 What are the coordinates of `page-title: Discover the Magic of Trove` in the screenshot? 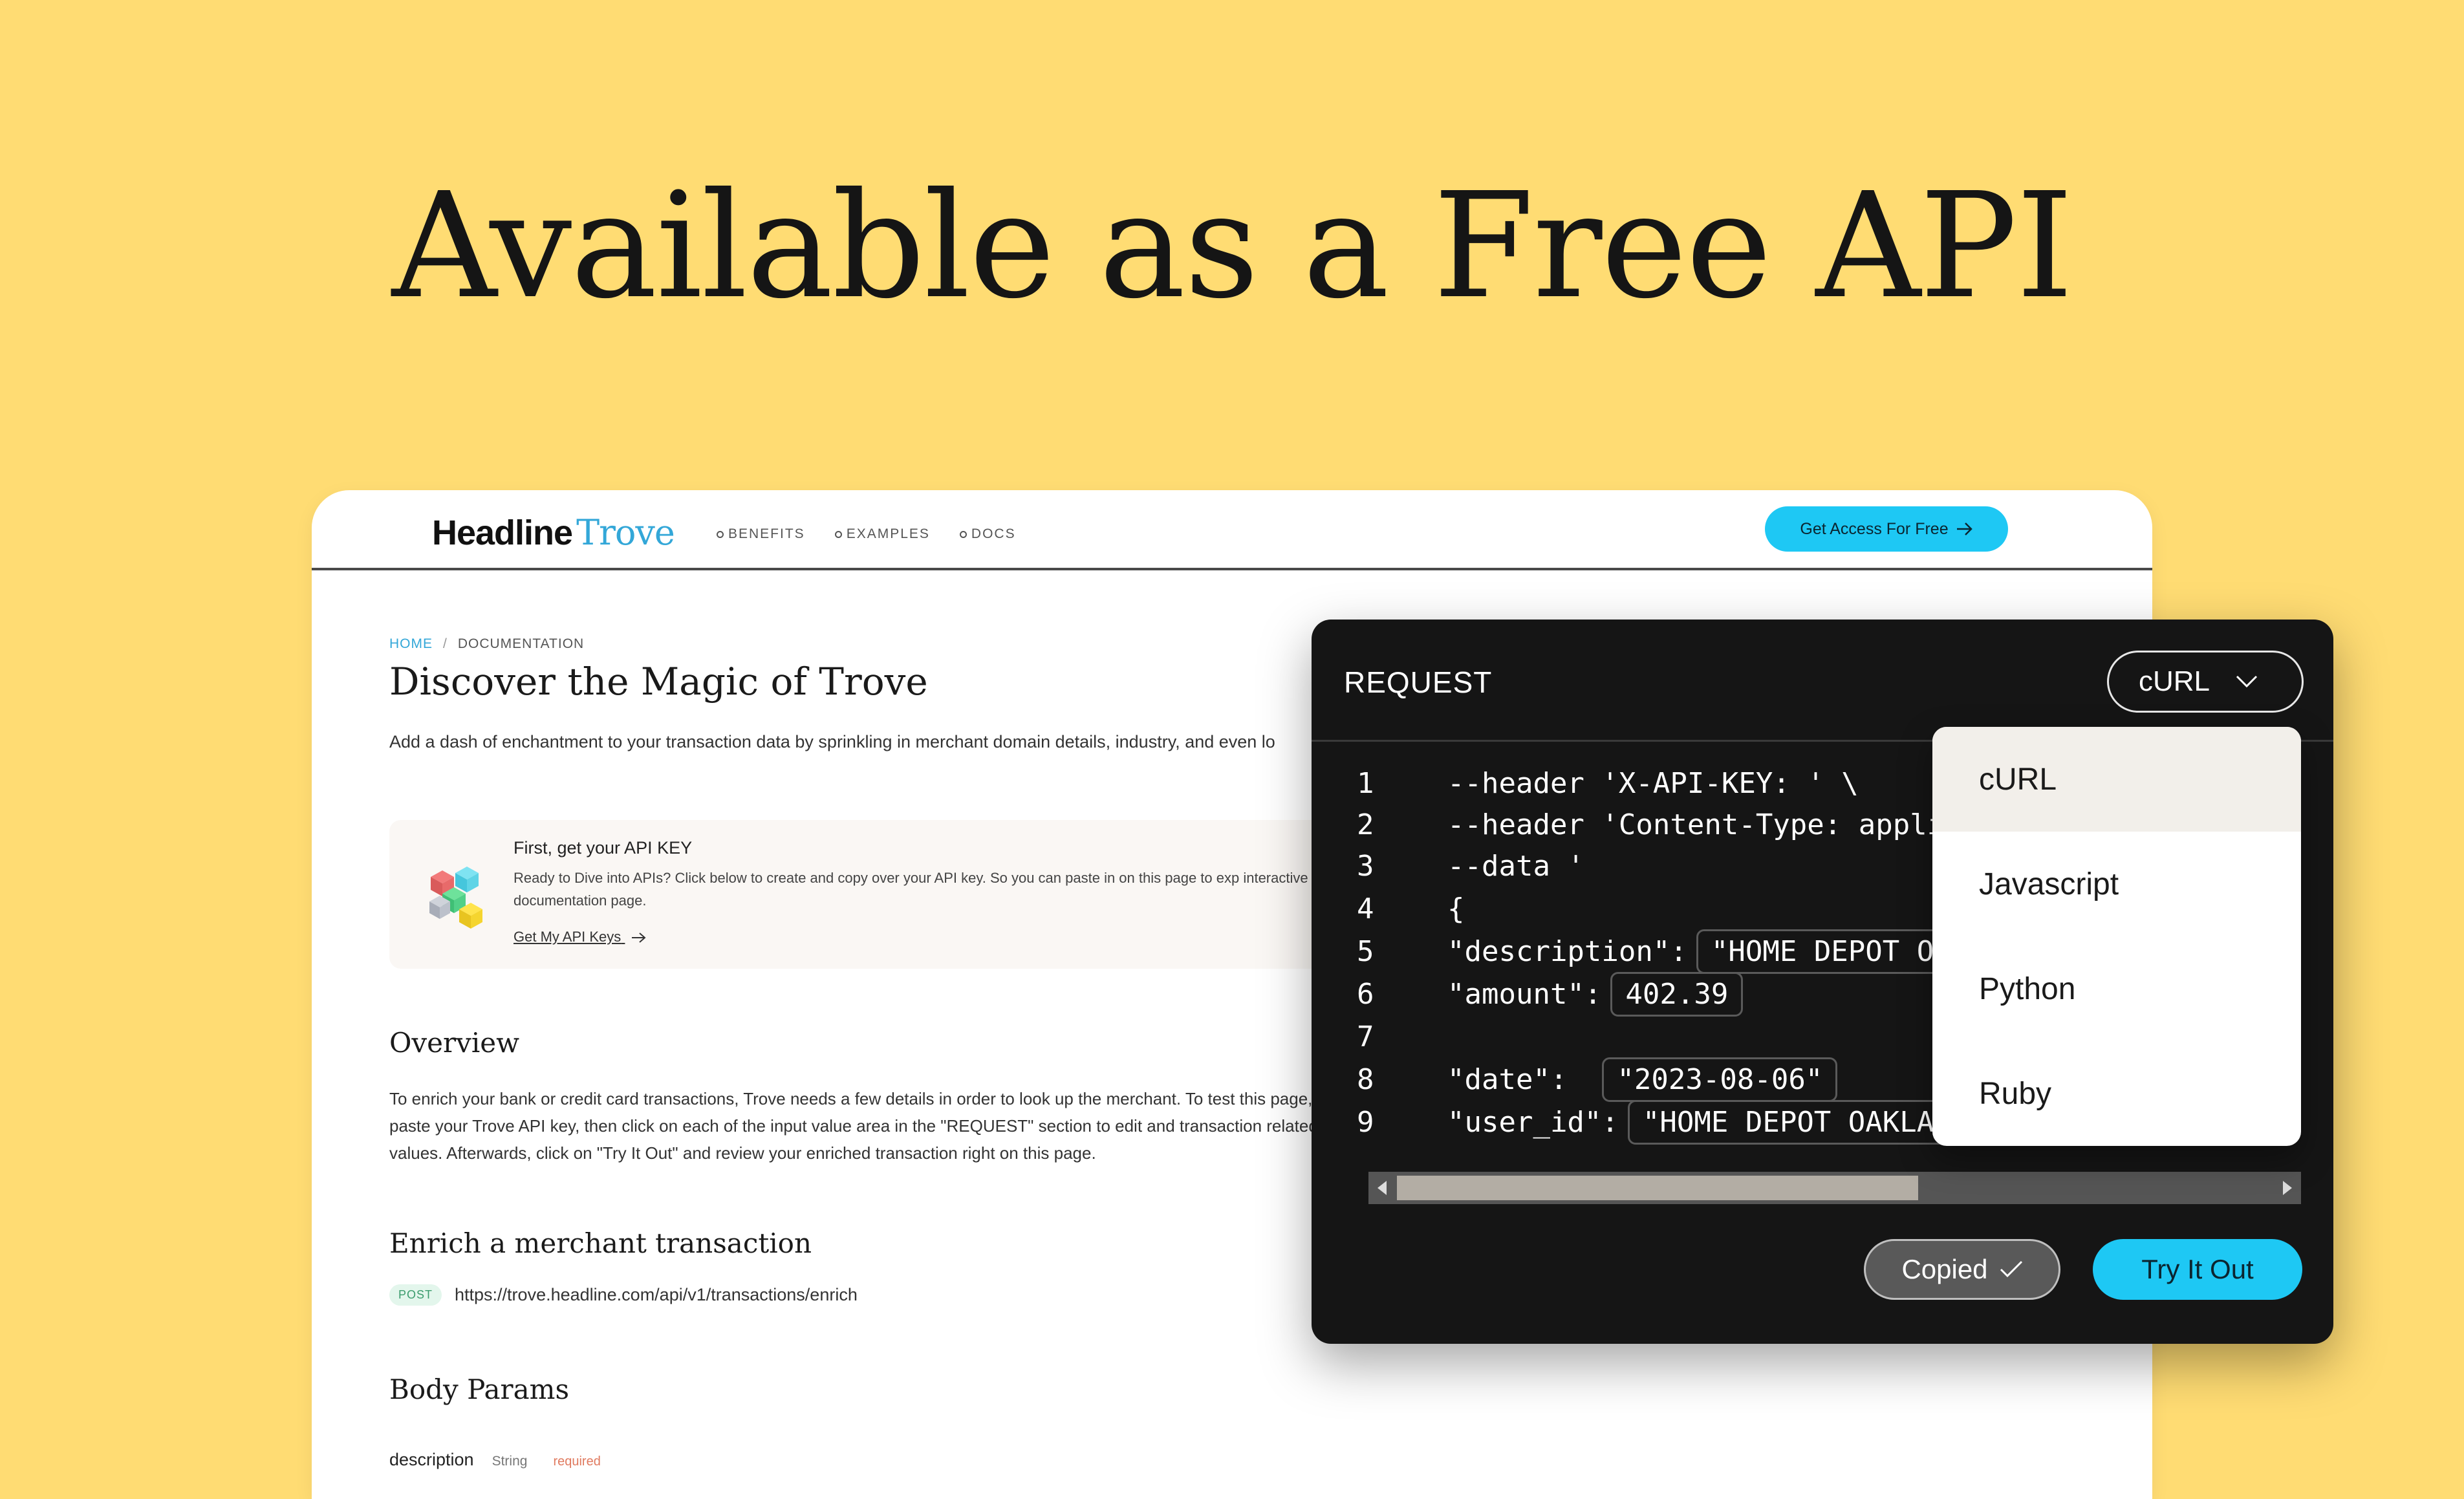 It's located at (659, 682).